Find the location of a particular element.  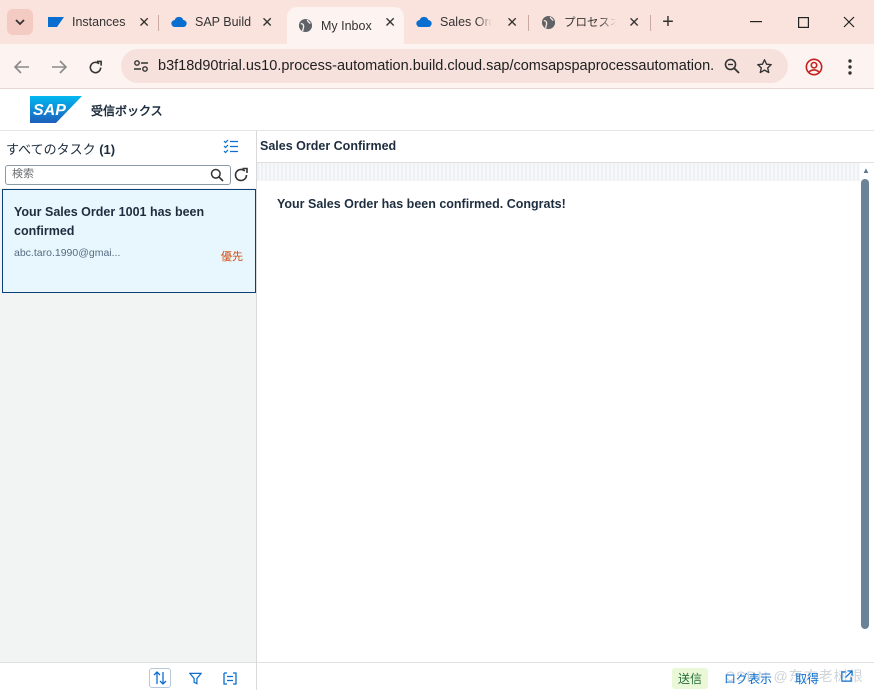

group-button is located at coordinates (230, 678).